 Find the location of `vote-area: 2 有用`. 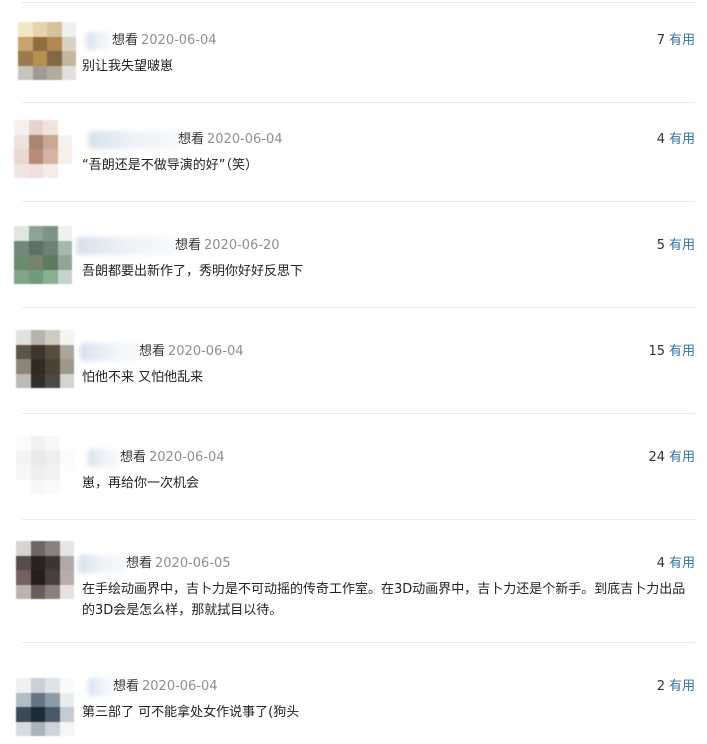

vote-area: 2 有用 is located at coordinates (676, 687).